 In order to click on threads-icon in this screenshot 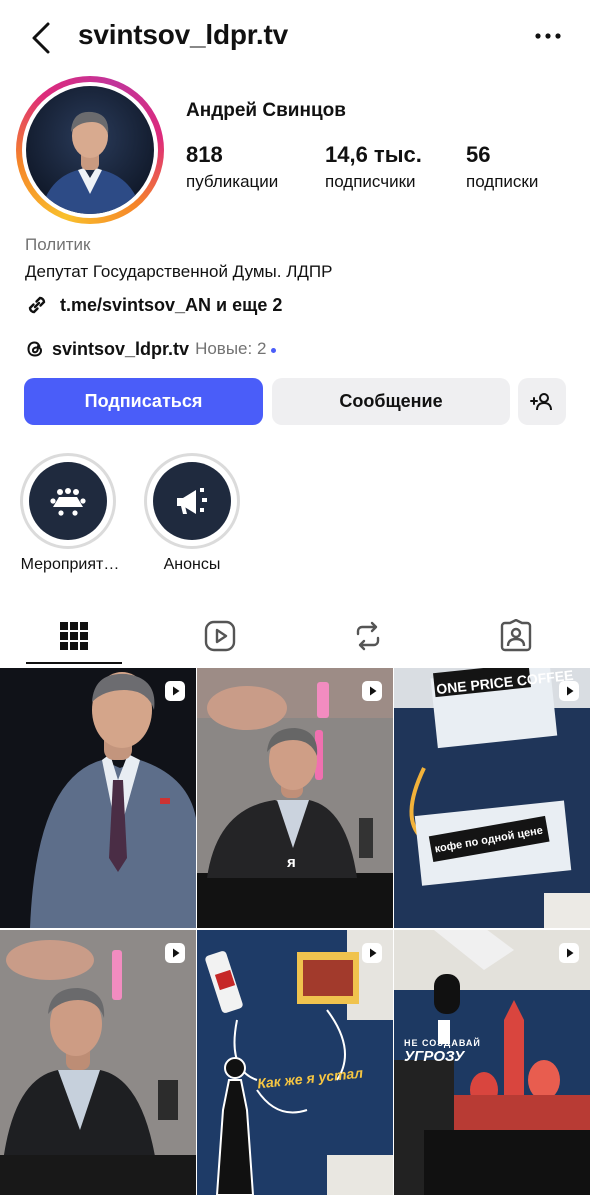, I will do `click(35, 349)`.